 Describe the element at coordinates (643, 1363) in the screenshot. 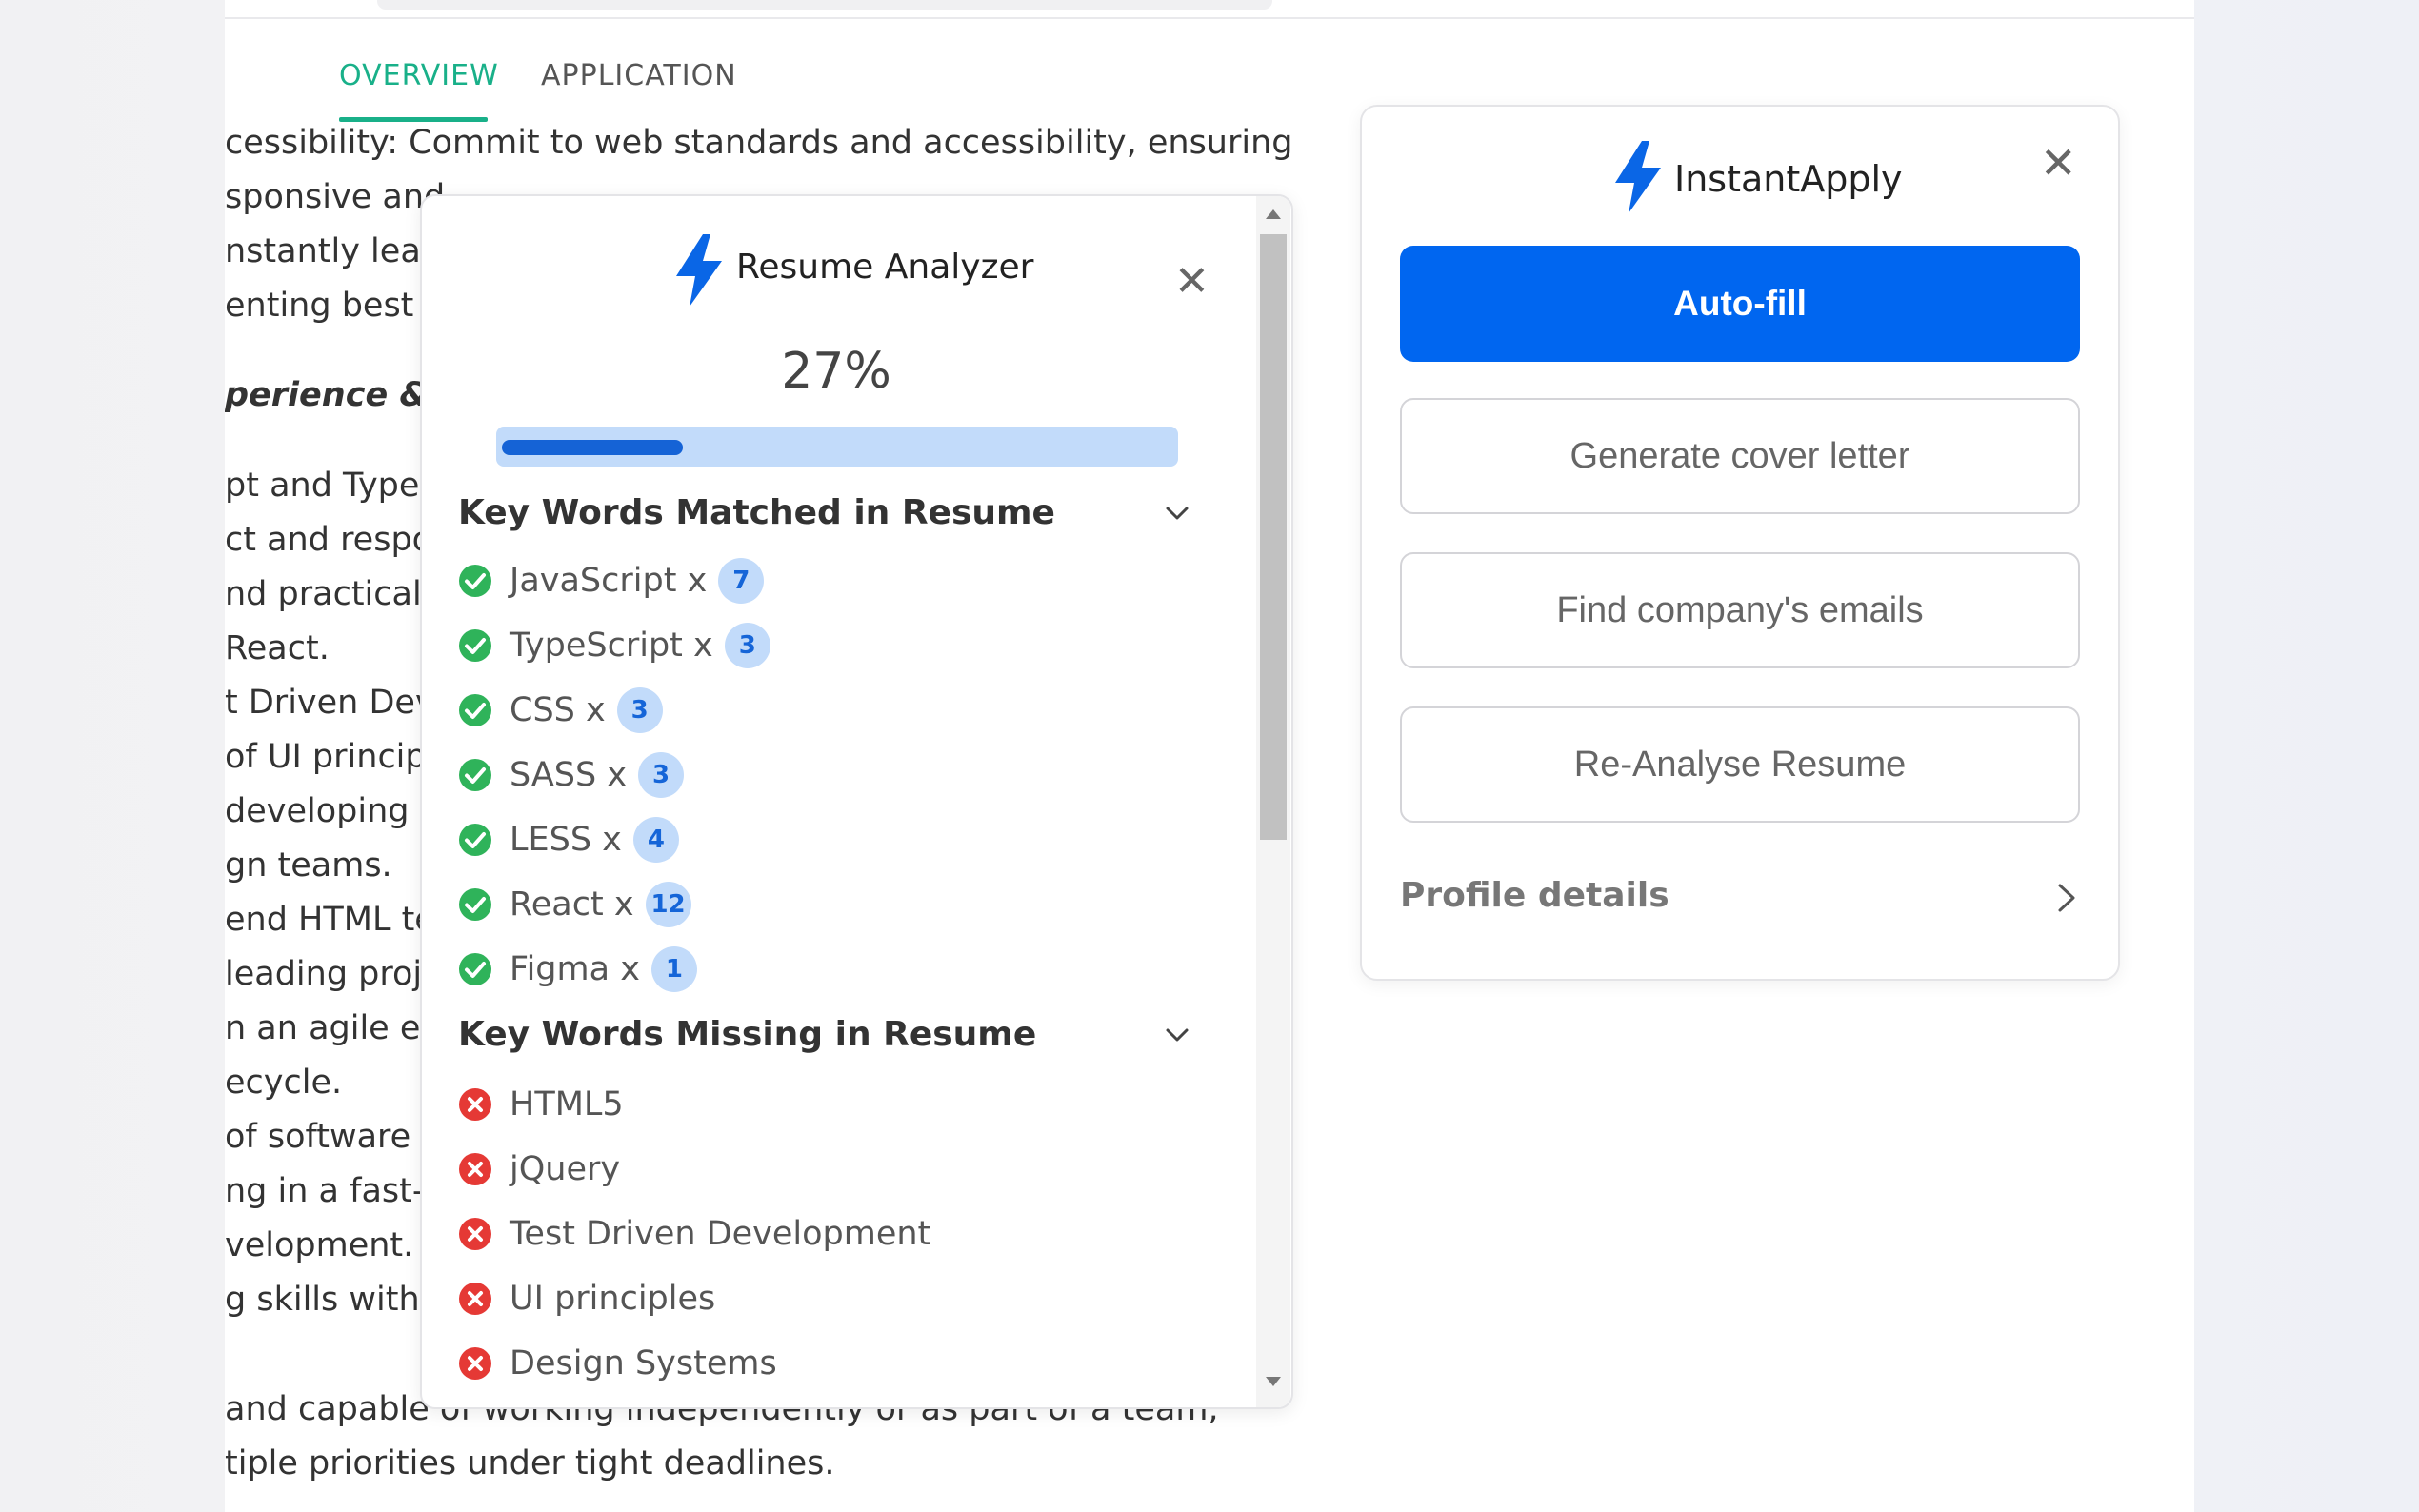

I see `keyword-label: Design Systems` at that location.